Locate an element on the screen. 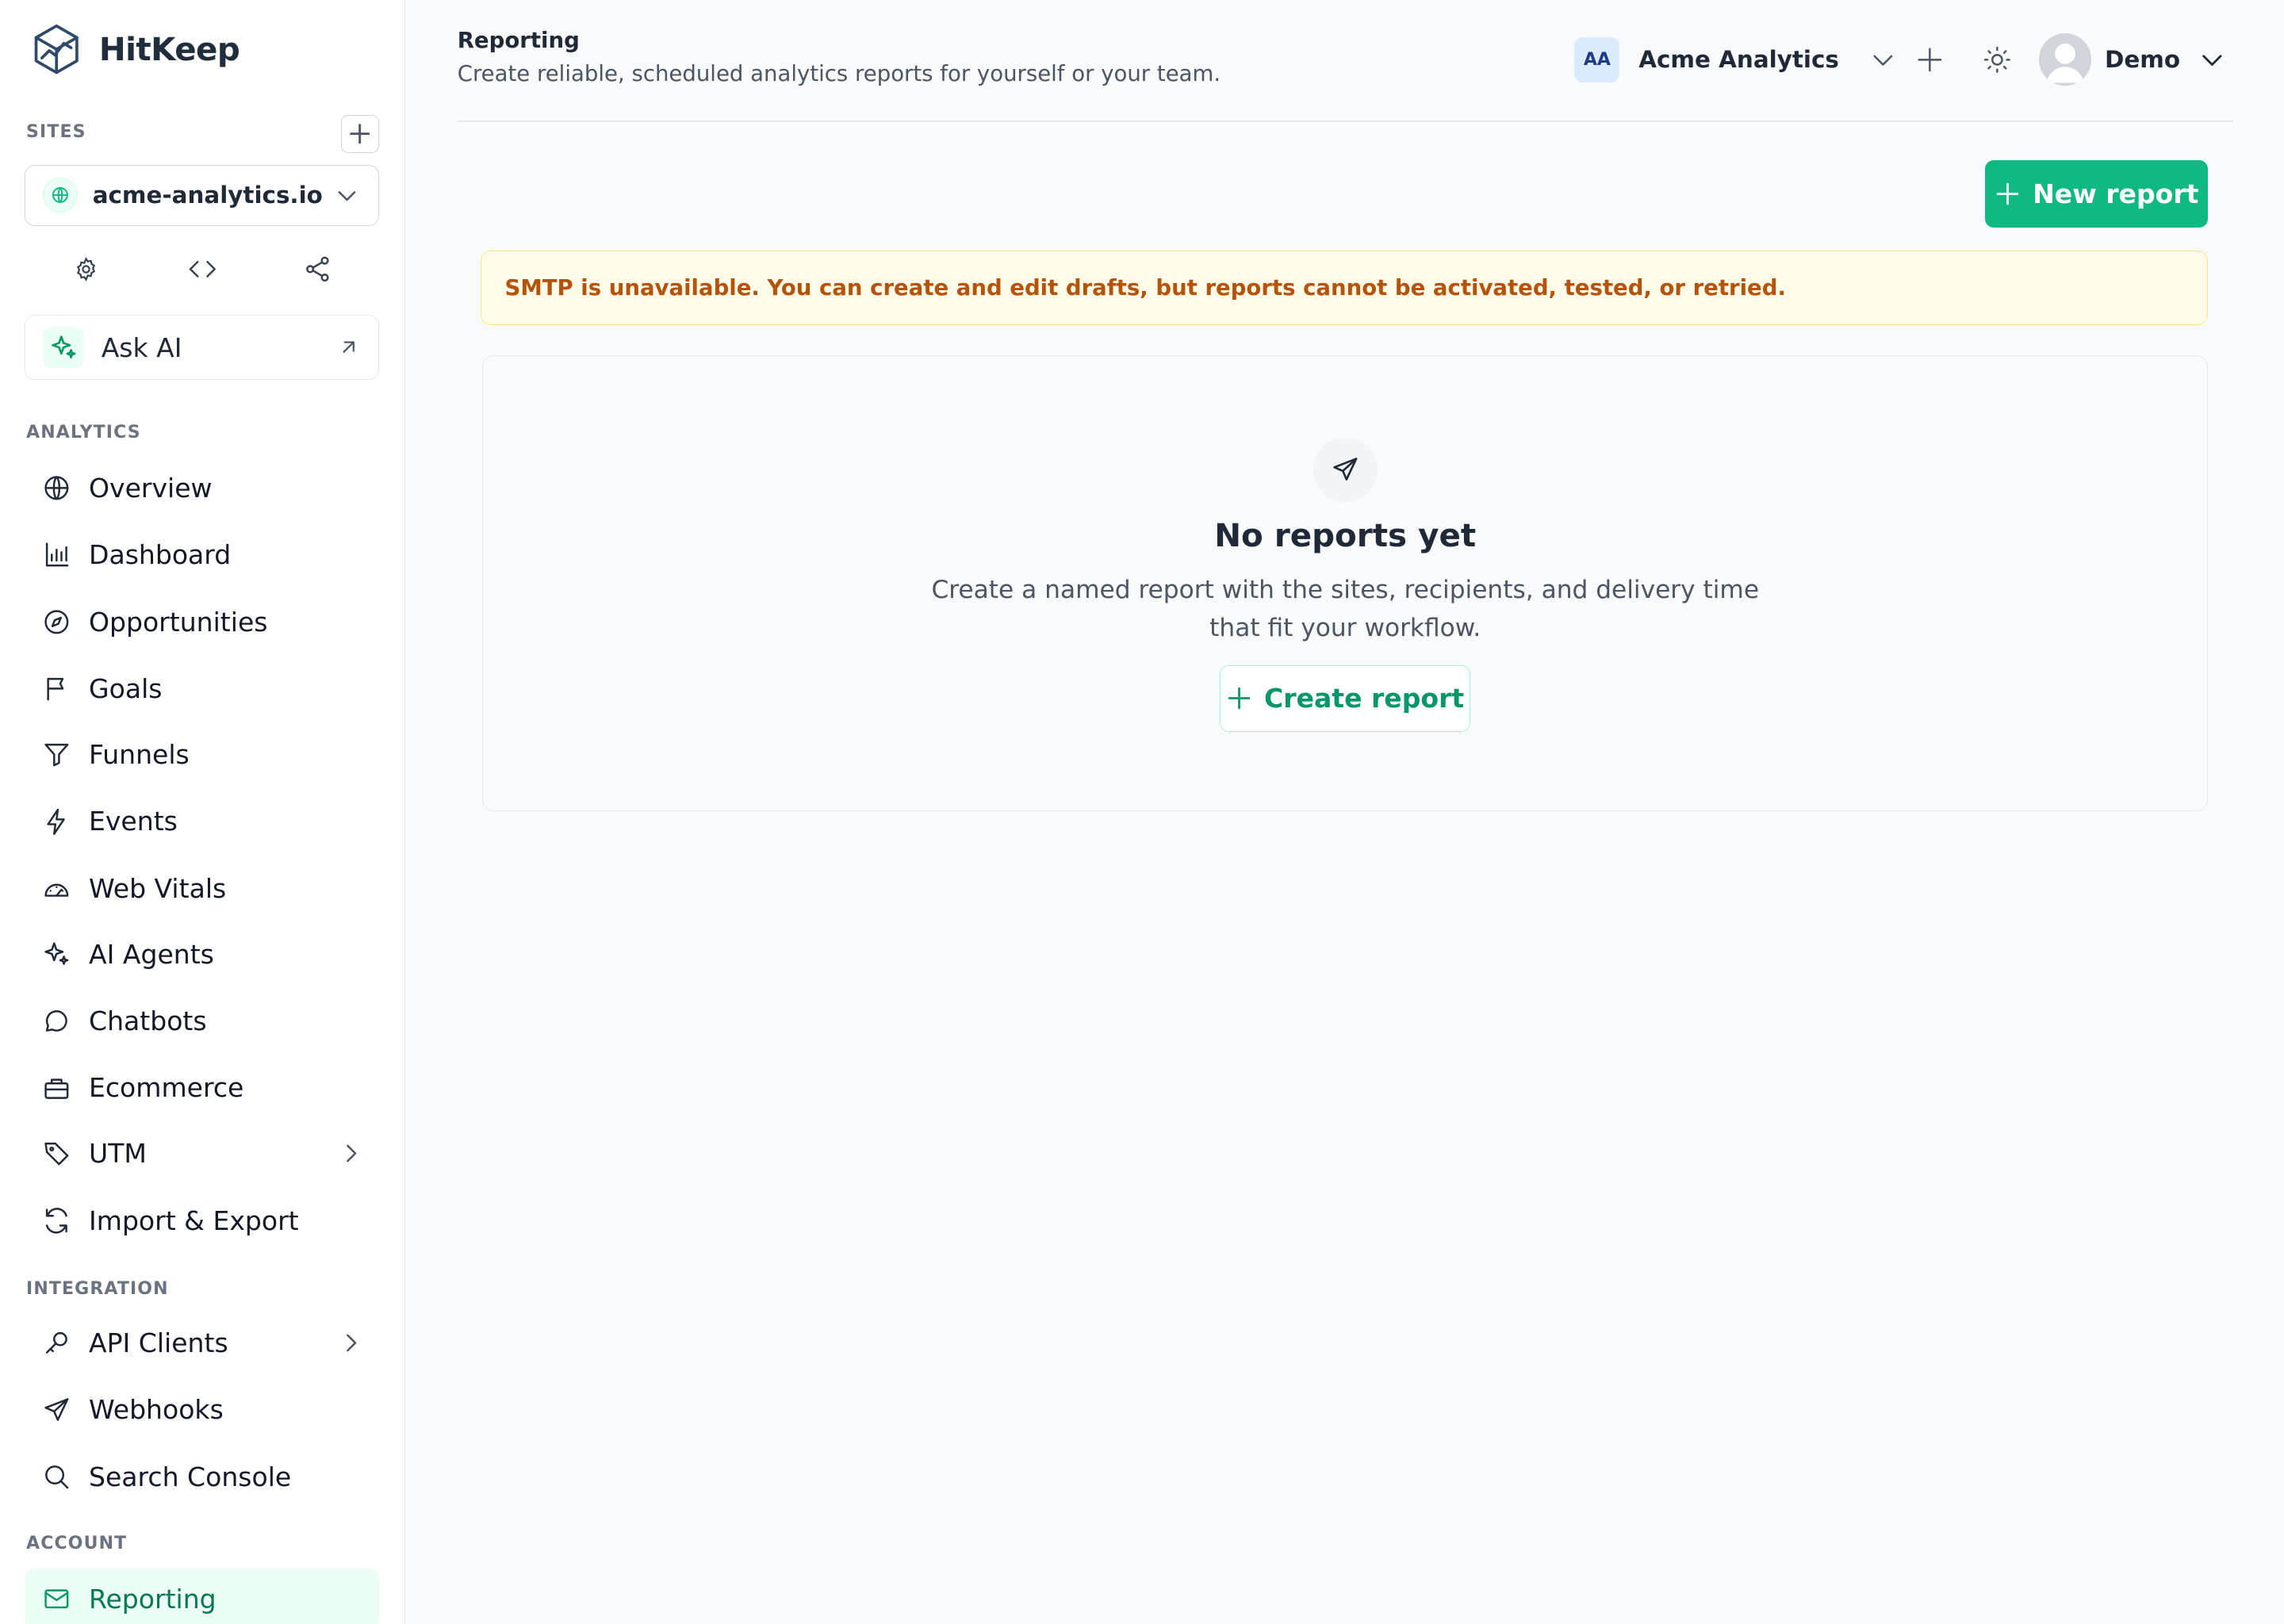  nav-item-utm: UTM is located at coordinates (201, 1153).